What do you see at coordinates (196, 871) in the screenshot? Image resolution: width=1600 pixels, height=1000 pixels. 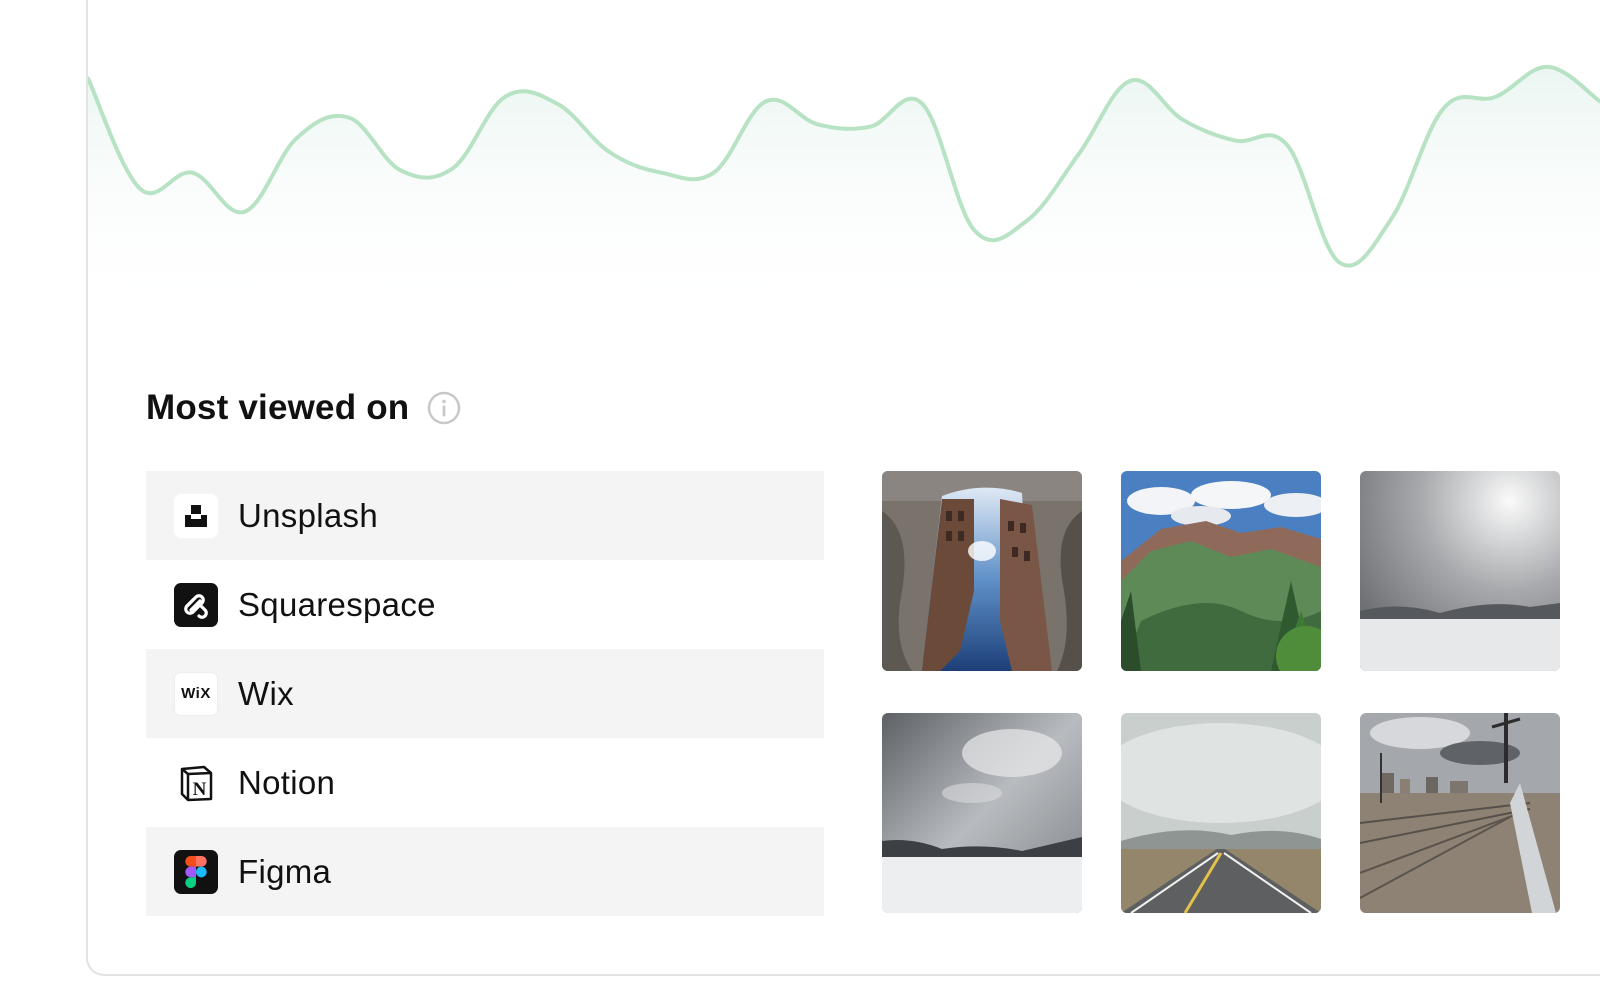 I see `figma-logo-icon` at bounding box center [196, 871].